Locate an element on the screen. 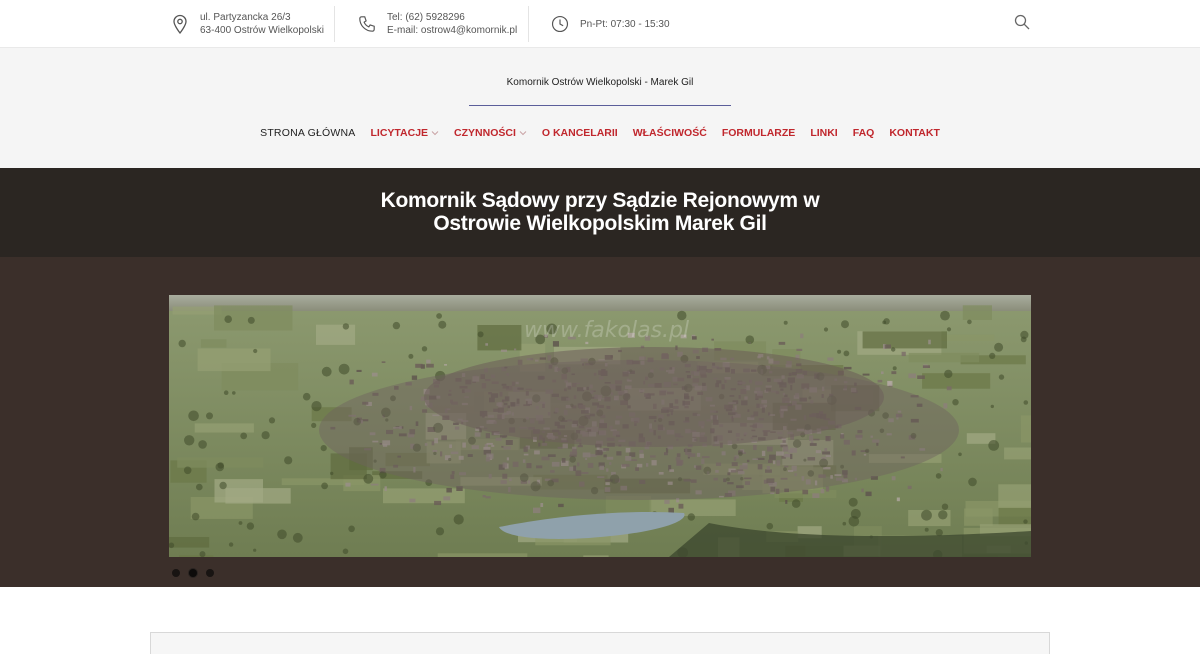  hours-block: Pn-Pt: 07:30 - 15:30 is located at coordinates (610, 24).